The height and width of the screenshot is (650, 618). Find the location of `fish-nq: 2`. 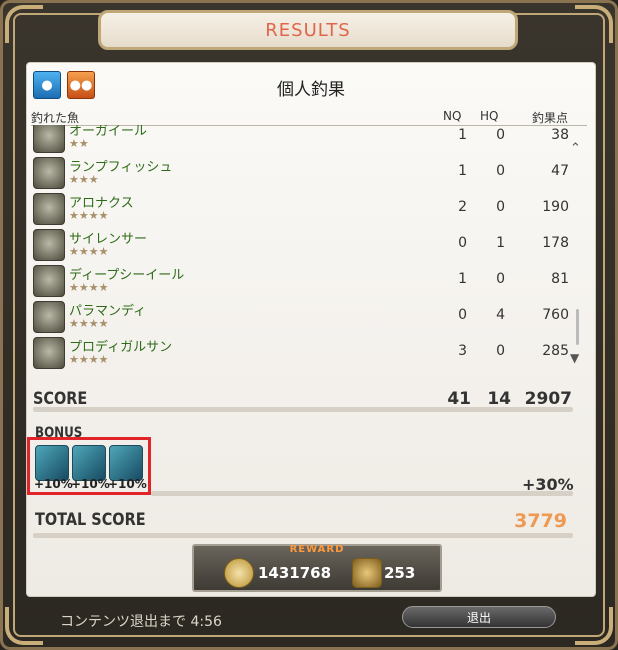

fish-nq: 2 is located at coordinates (462, 207).